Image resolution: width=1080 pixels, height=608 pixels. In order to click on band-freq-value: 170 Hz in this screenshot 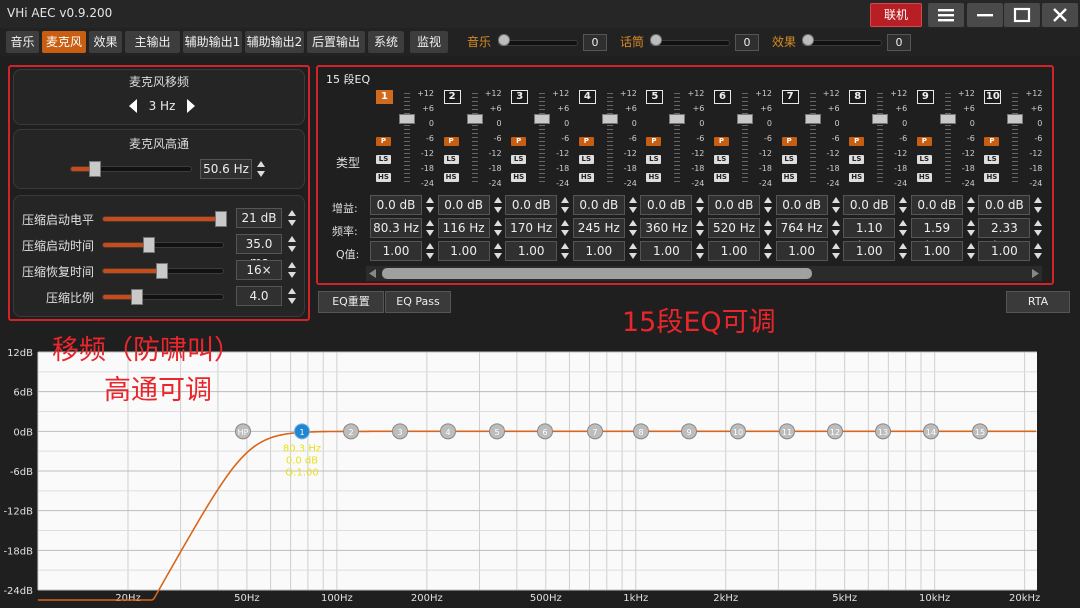, I will do `click(531, 228)`.